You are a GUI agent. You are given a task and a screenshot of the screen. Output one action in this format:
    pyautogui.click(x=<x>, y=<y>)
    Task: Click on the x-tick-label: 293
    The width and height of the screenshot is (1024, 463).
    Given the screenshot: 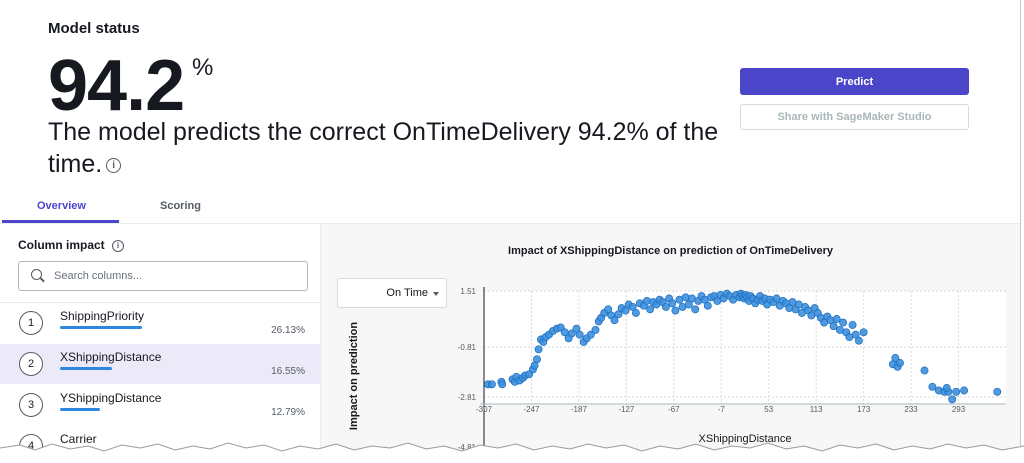 What is the action you would take?
    pyautogui.click(x=959, y=409)
    